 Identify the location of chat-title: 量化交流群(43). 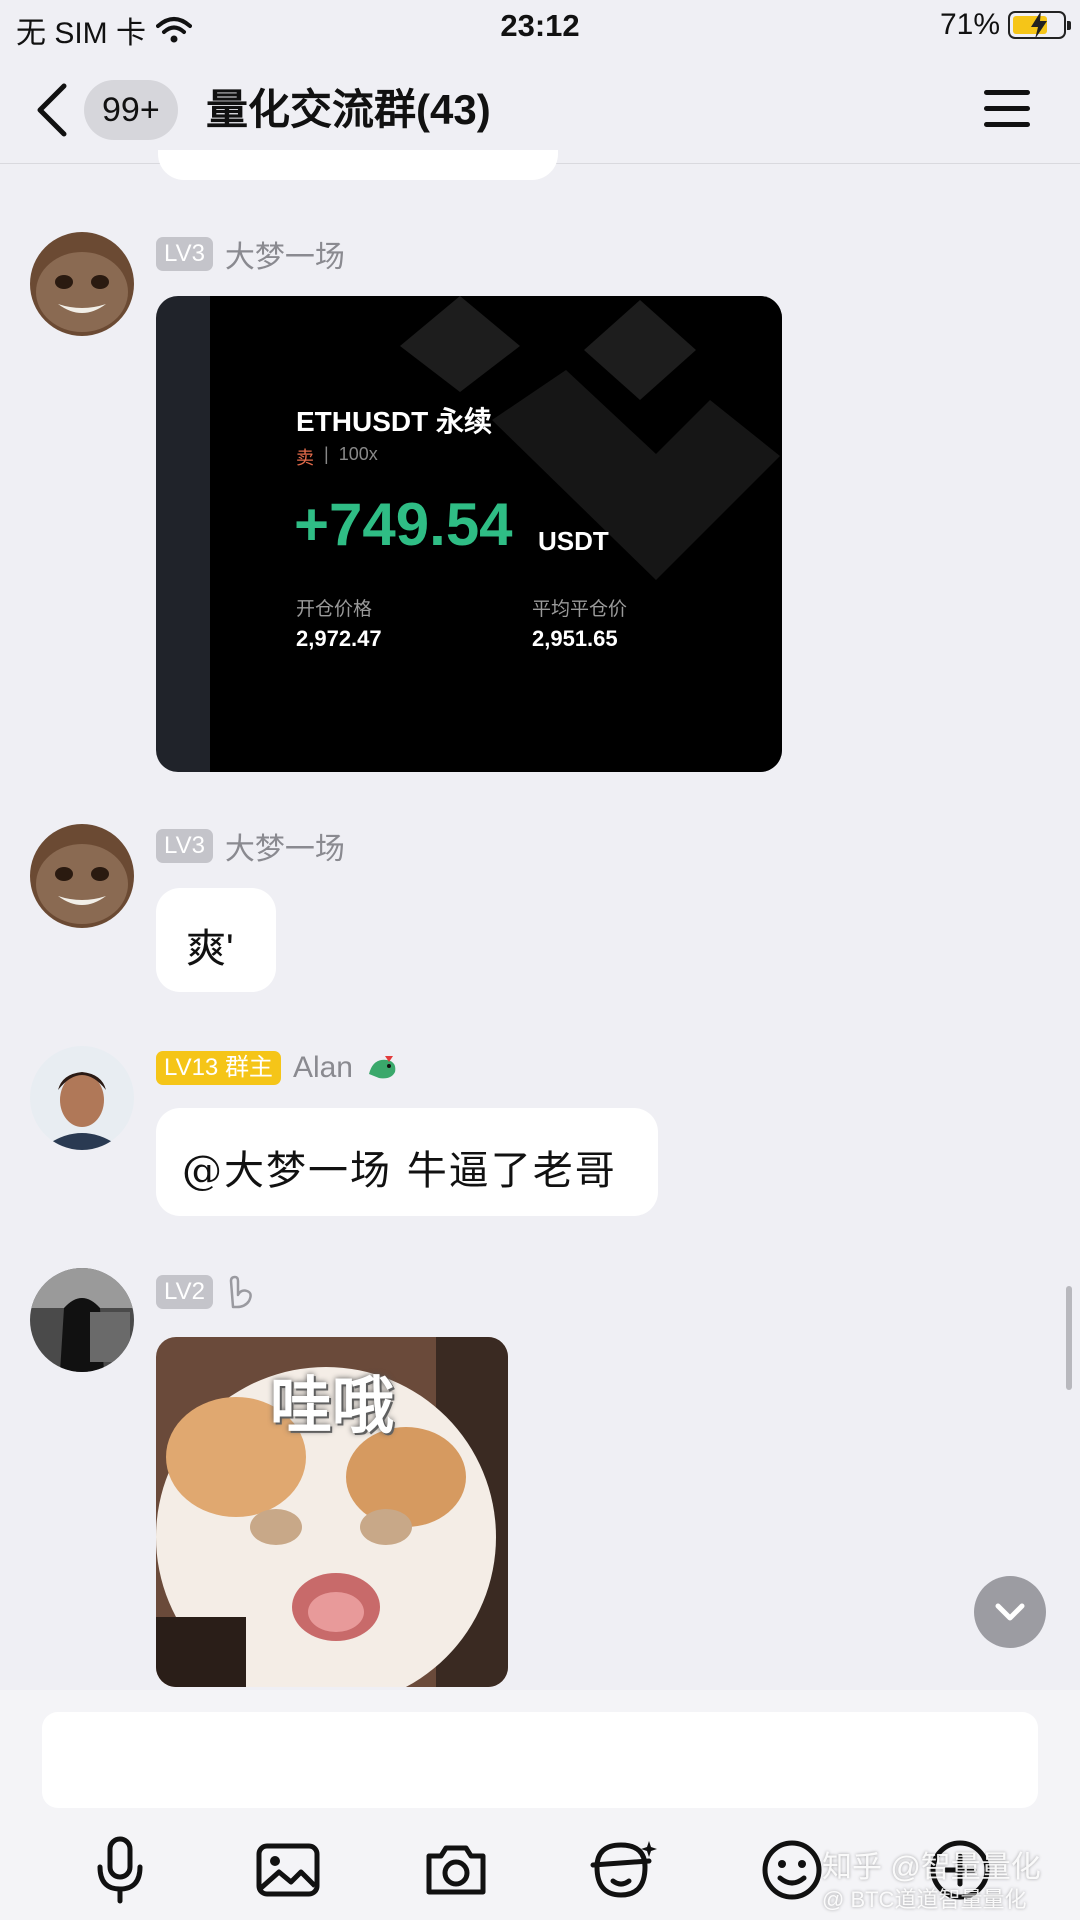
(348, 109).